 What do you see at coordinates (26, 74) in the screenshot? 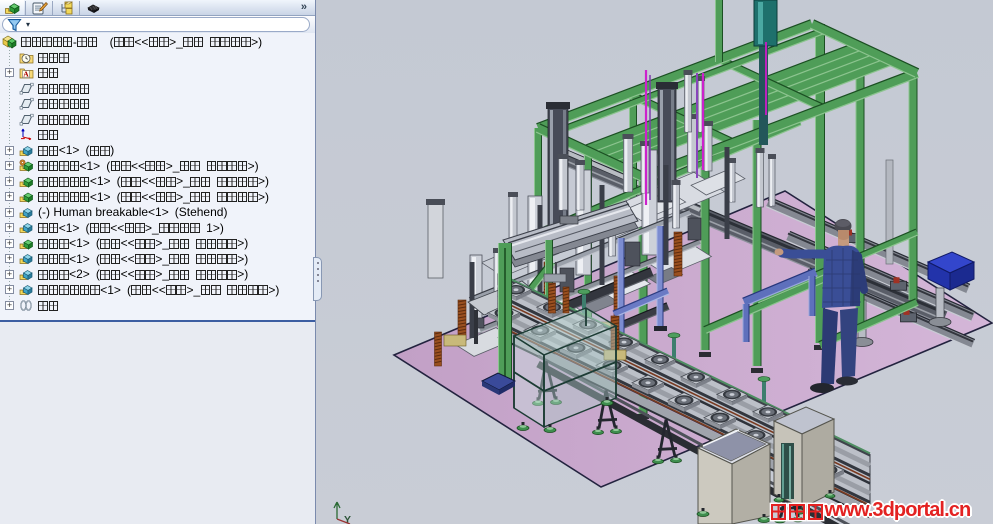
I see `svg-text: A` at bounding box center [26, 74].